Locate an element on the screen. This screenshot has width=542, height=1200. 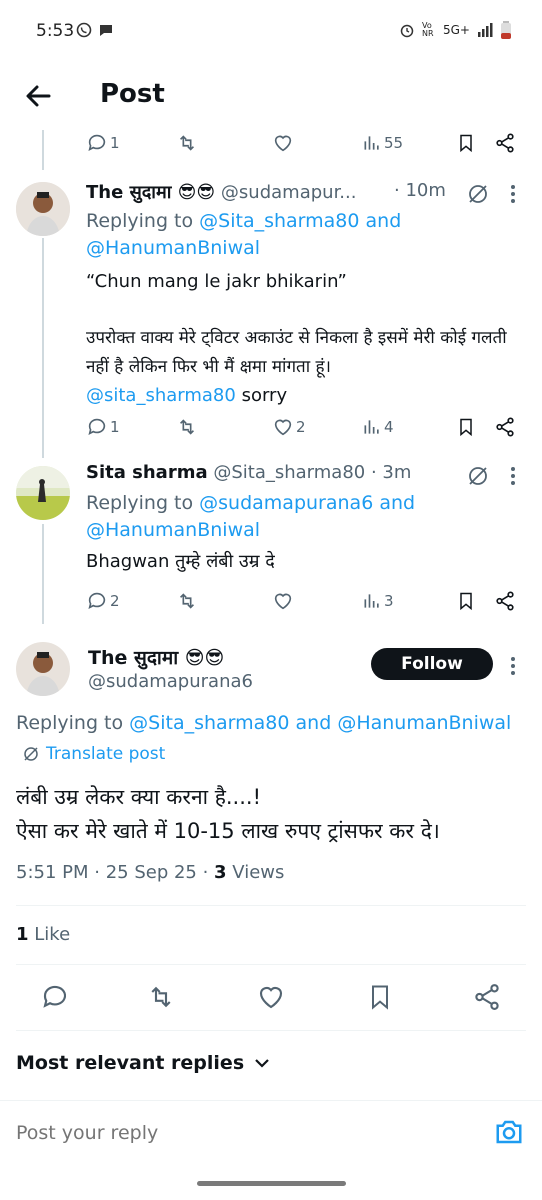
reply-button: 2 is located at coordinates (103, 601).